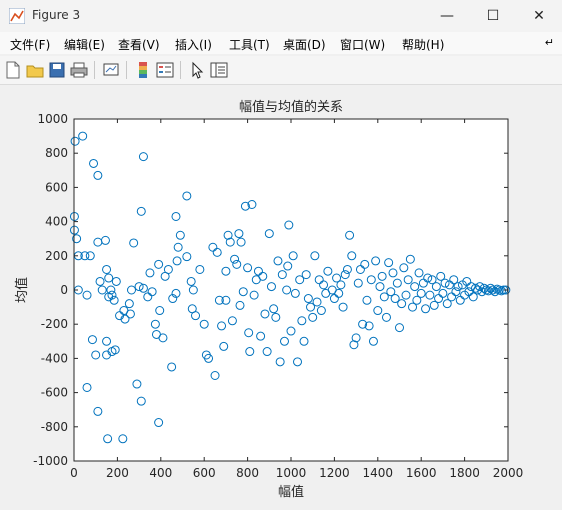 This screenshot has height=510, width=562. I want to click on x-tick-label: 800, so click(247, 473).